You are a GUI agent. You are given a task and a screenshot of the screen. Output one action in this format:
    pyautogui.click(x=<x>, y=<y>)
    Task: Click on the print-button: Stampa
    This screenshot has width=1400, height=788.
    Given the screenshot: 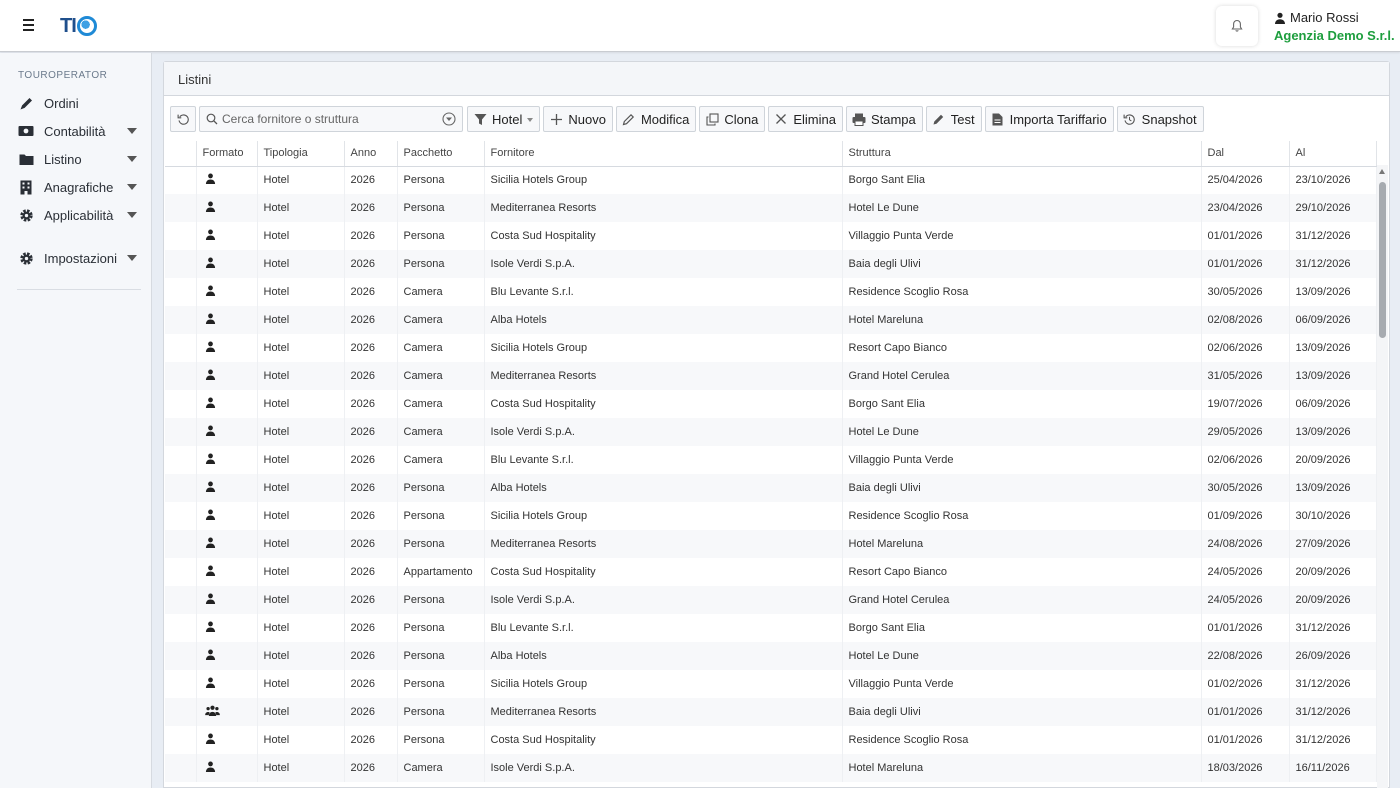 What is the action you would take?
    pyautogui.click(x=884, y=119)
    